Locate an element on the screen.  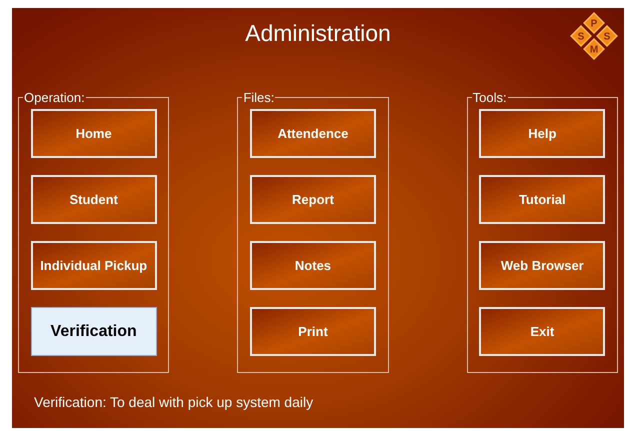
menu-button: Exit is located at coordinates (542, 331).